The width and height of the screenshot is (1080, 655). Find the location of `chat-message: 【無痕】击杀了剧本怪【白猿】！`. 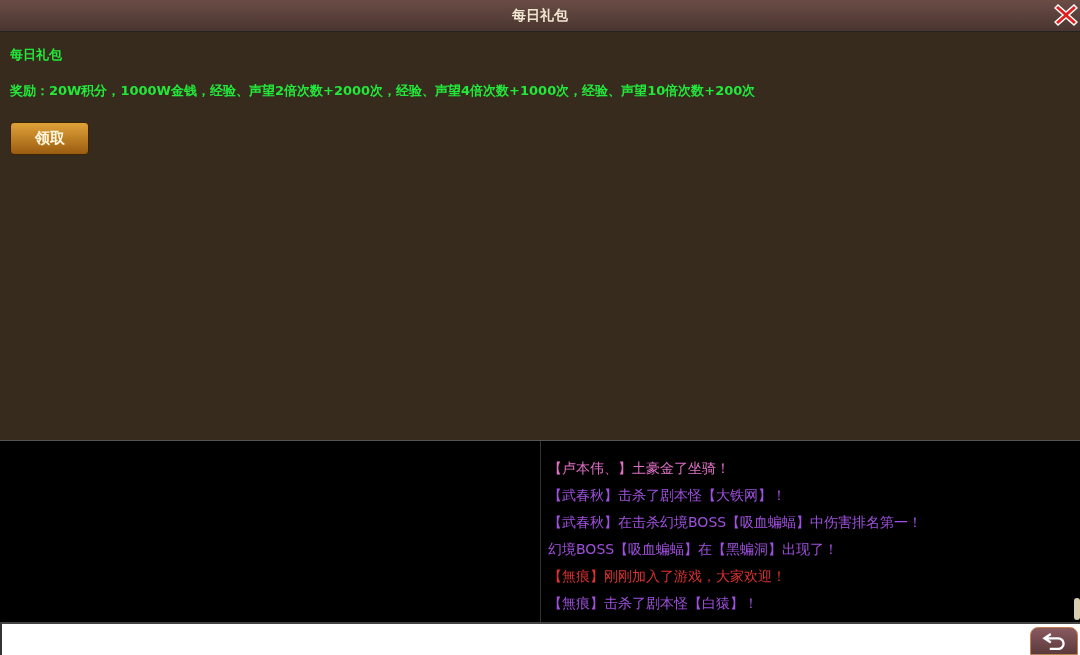

chat-message: 【無痕】击杀了剧本怪【白猿】！ is located at coordinates (653, 603).